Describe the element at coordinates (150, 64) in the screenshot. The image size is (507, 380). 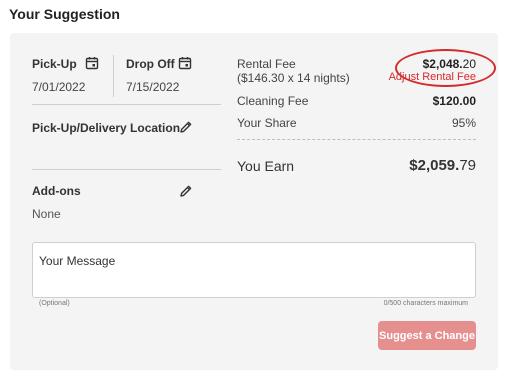
I see `dropoff-label: Drop Off` at that location.